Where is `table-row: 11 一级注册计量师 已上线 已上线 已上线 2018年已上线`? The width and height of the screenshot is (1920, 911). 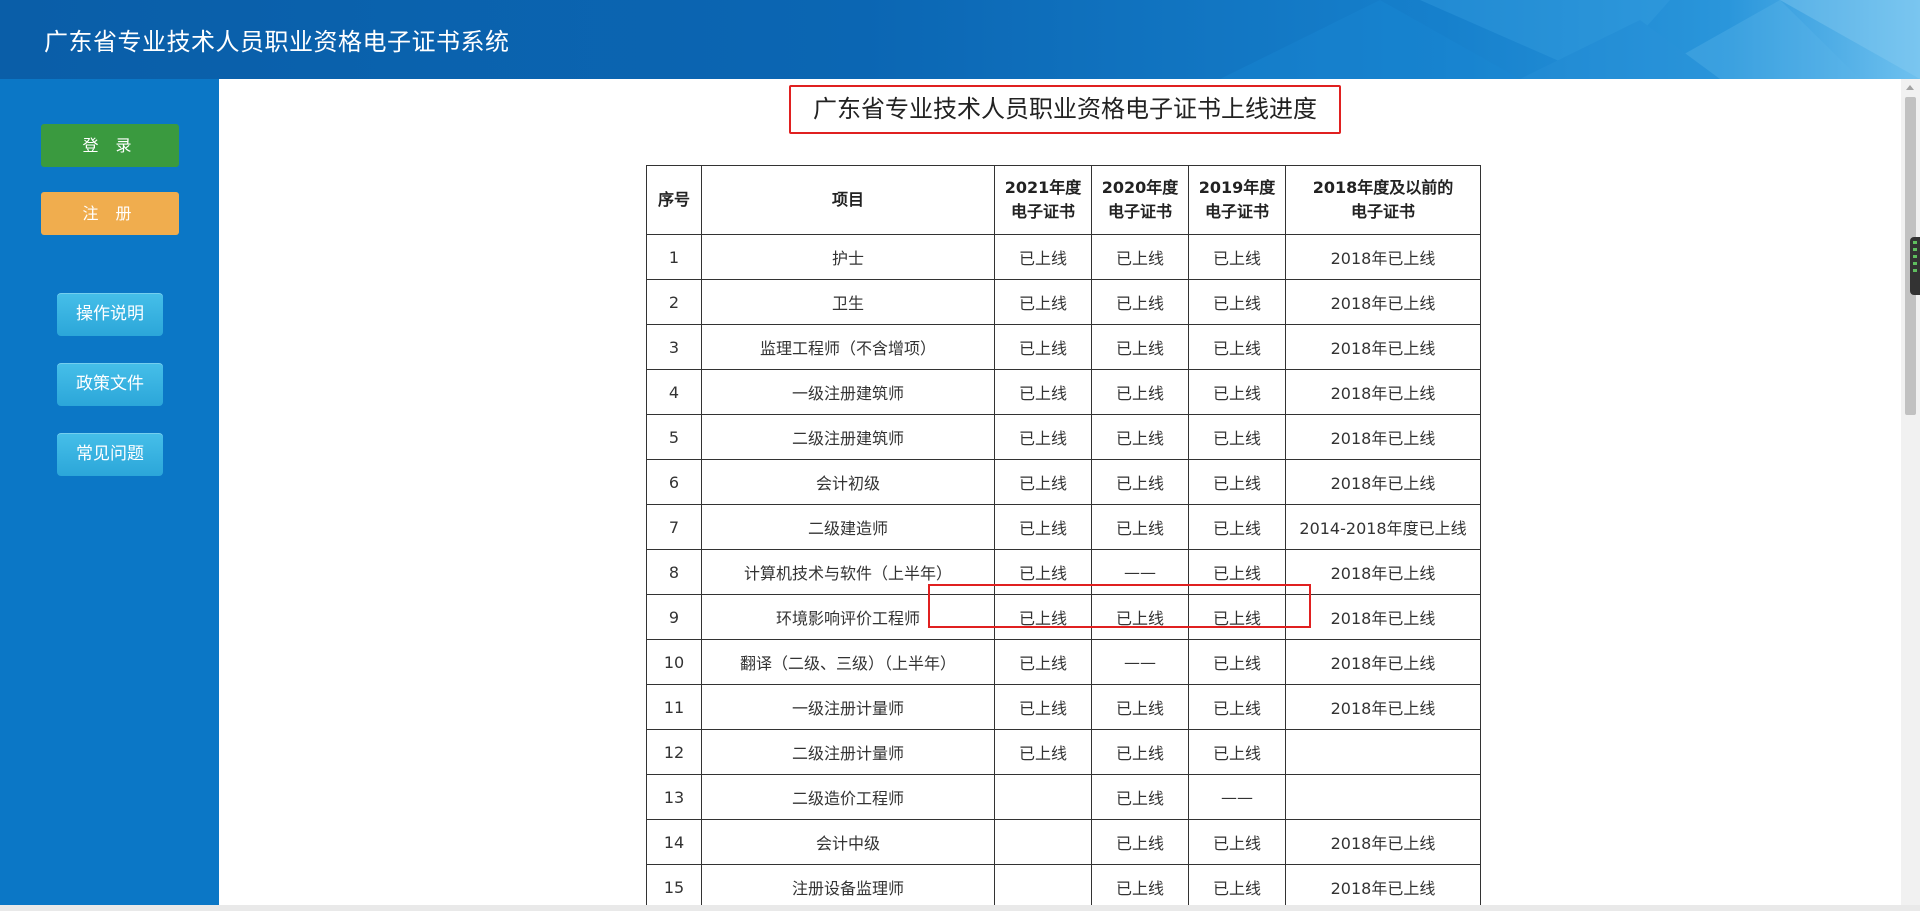
table-row: 11 一级注册计量师 已上线 已上线 已上线 2018年已上线 is located at coordinates (1063, 707).